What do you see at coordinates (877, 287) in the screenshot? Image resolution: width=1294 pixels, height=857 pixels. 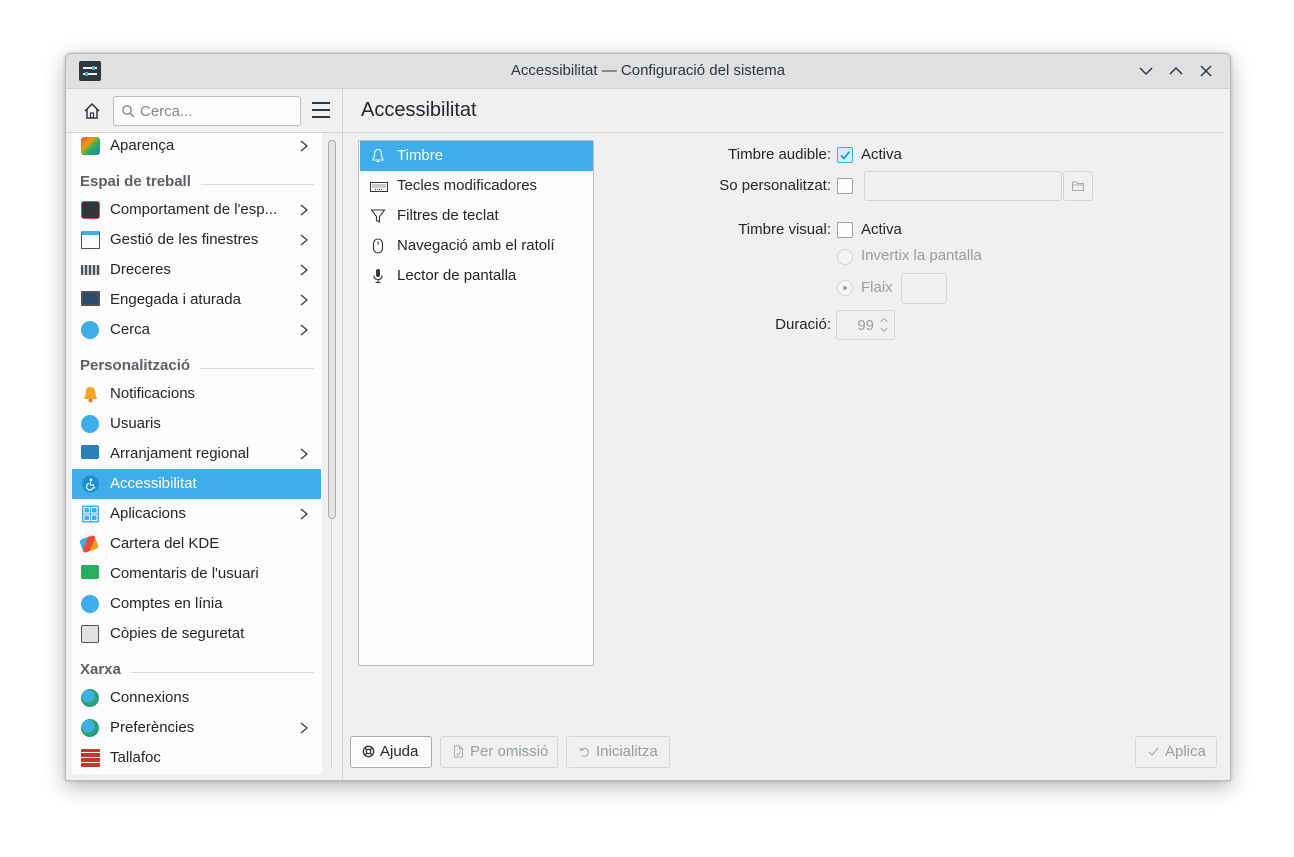 I see `flash-label: Flaix` at bounding box center [877, 287].